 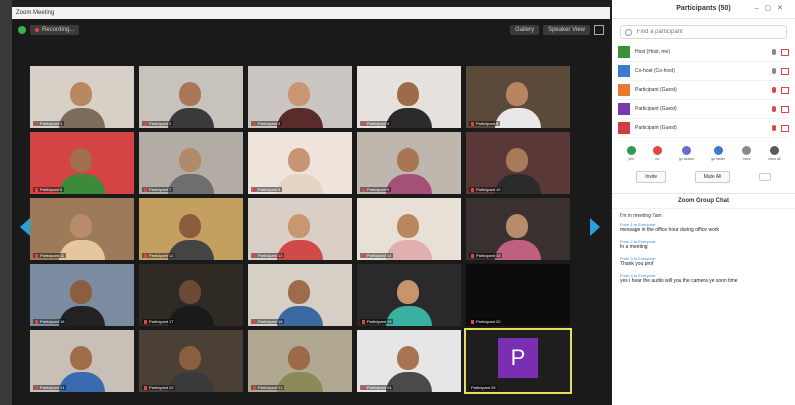 What do you see at coordinates (300, 97) in the screenshot?
I see `video-tile: Participant 3` at bounding box center [300, 97].